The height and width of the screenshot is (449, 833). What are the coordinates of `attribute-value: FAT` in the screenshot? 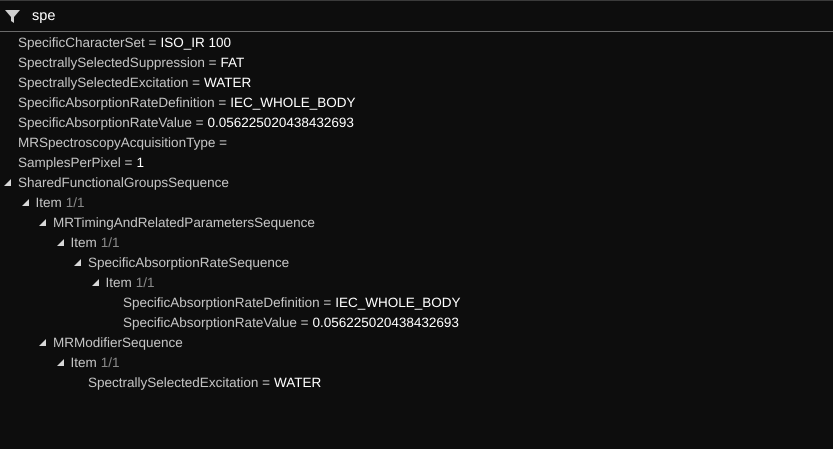 It's located at (232, 63).